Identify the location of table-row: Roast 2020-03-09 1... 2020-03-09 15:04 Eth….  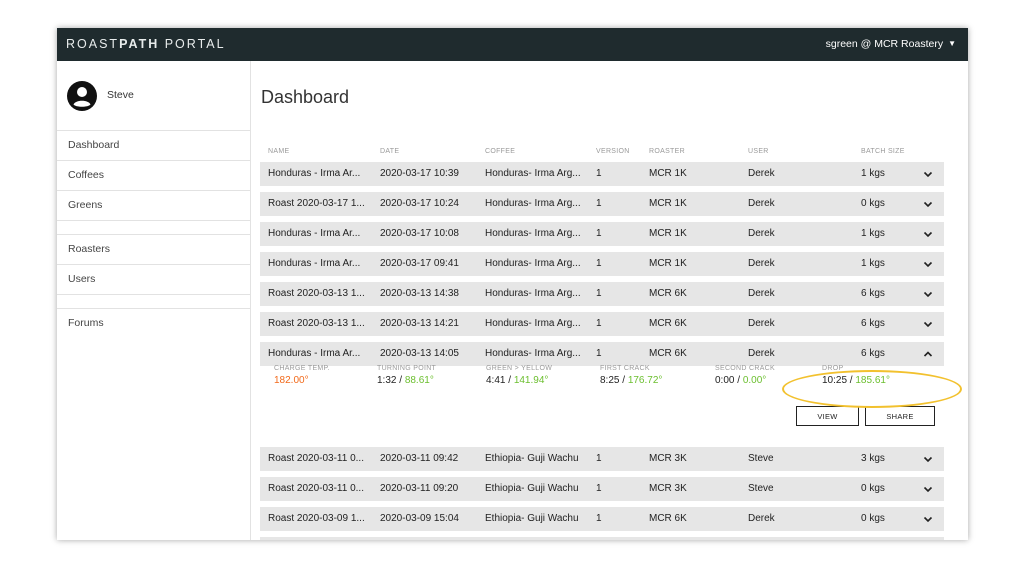
(602, 519).